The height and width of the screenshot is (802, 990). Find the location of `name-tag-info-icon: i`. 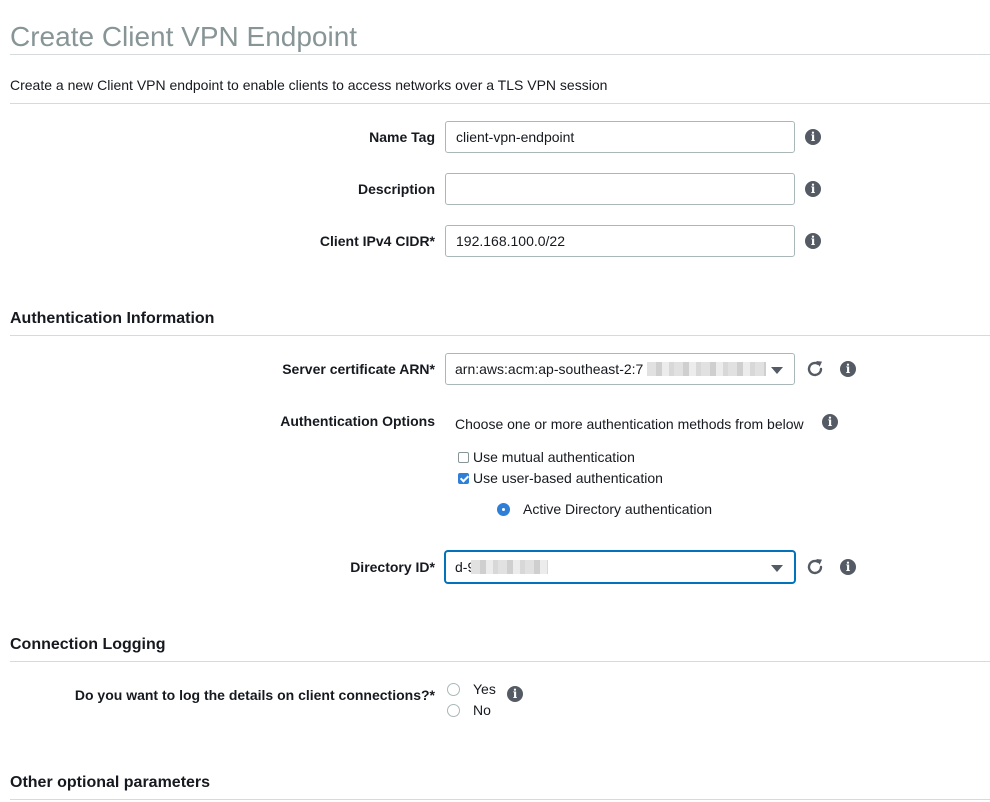

name-tag-info-icon: i is located at coordinates (813, 137).